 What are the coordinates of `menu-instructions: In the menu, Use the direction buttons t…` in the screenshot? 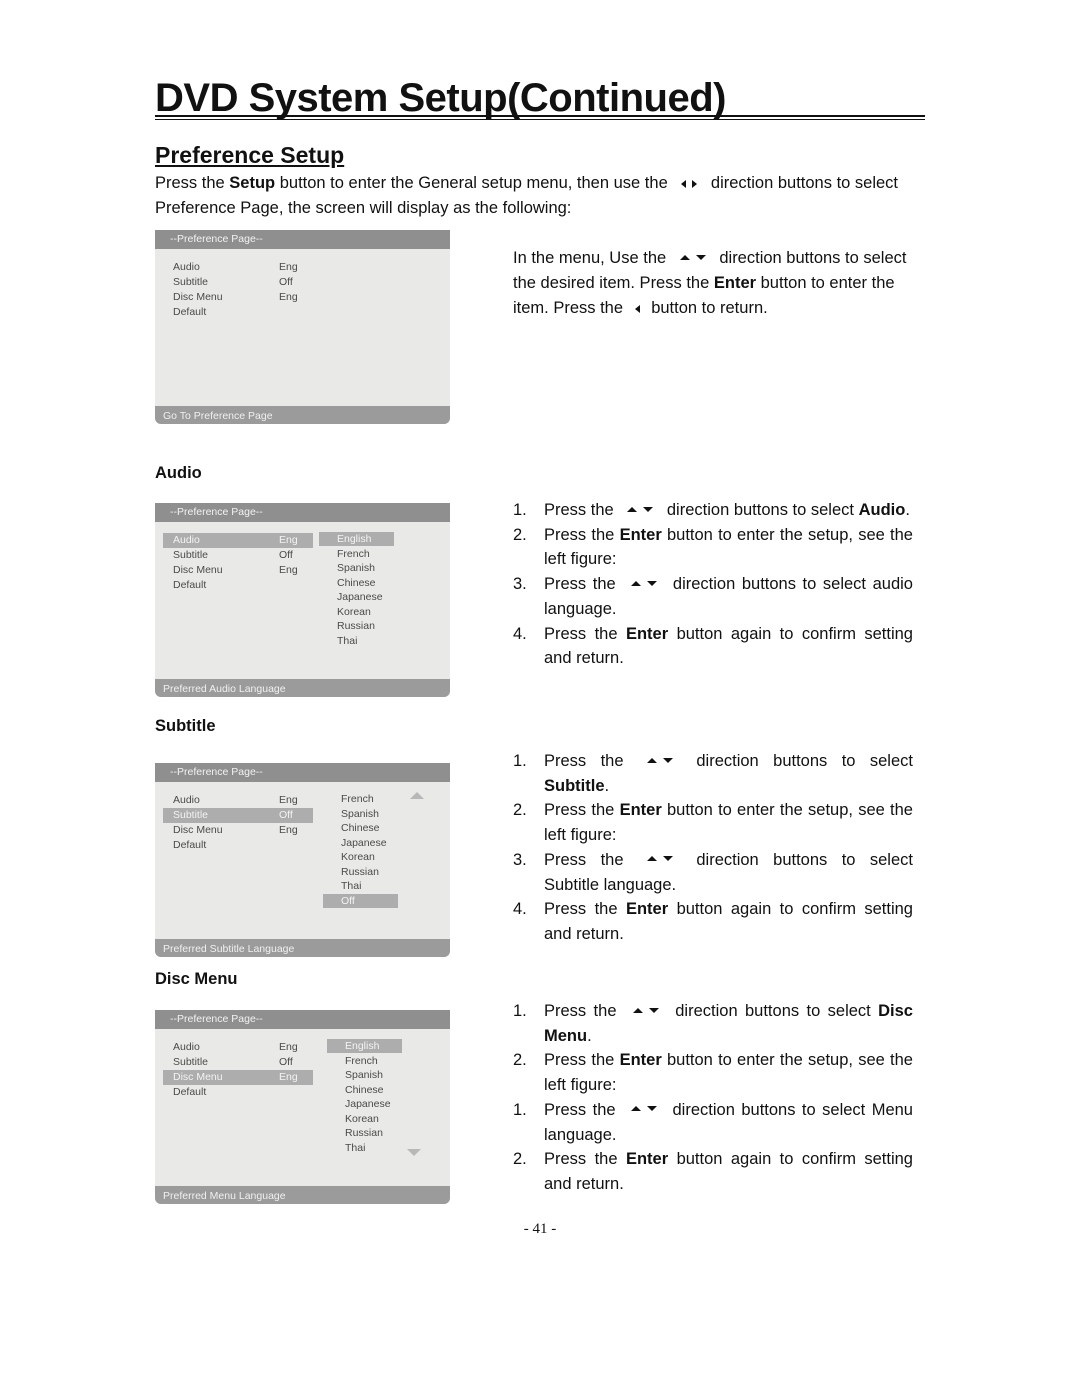 It's located at (715, 283).